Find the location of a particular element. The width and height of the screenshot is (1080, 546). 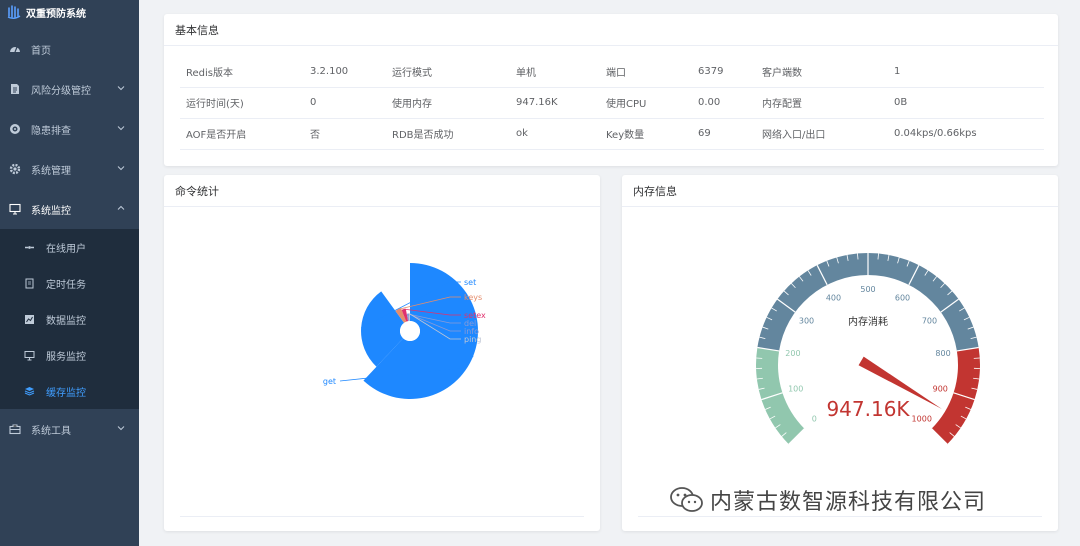

brand: 双重预防系统 is located at coordinates (69, 12).